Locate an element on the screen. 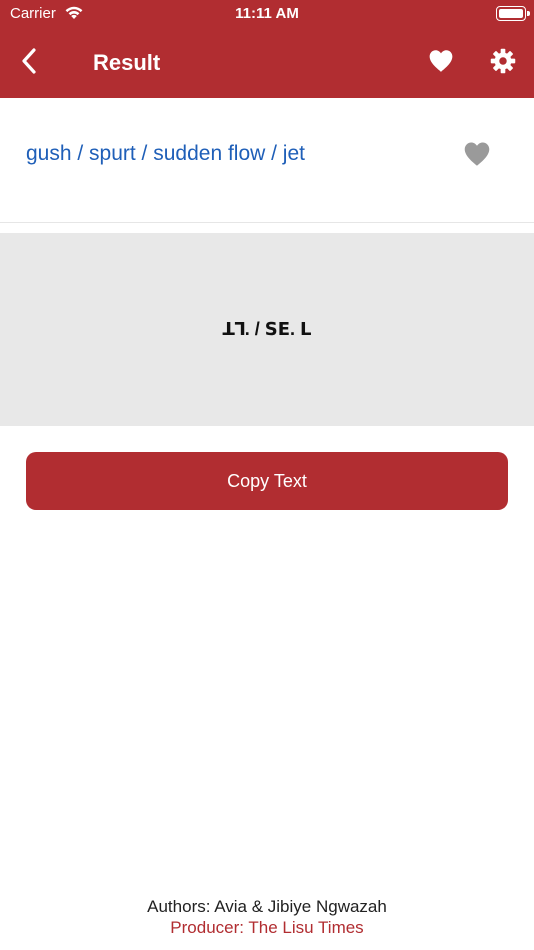  navigation-bar: Result is located at coordinates (267, 64).